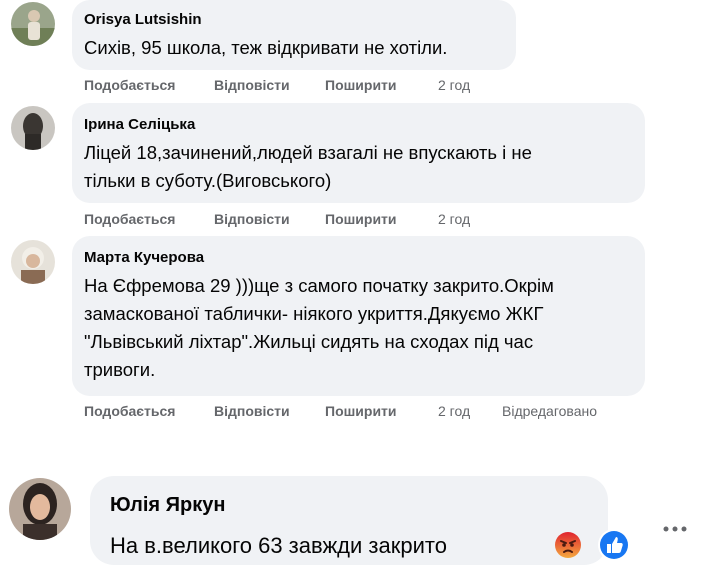 The image size is (708, 567). I want to click on like-icon, so click(614, 545).